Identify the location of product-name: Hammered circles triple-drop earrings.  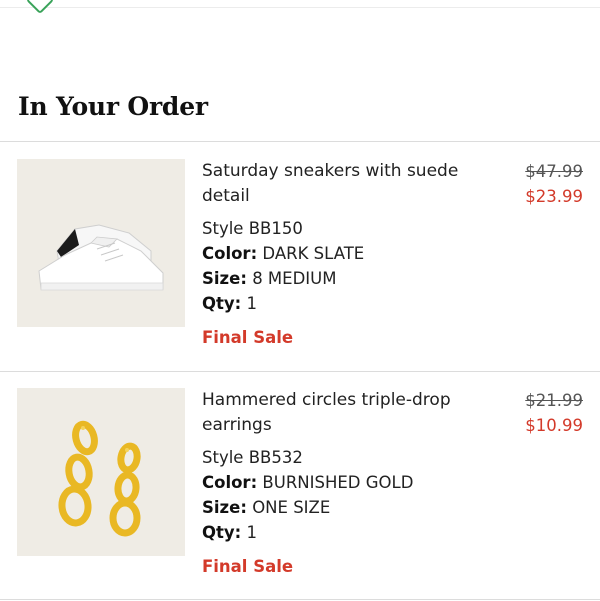
(342, 413).